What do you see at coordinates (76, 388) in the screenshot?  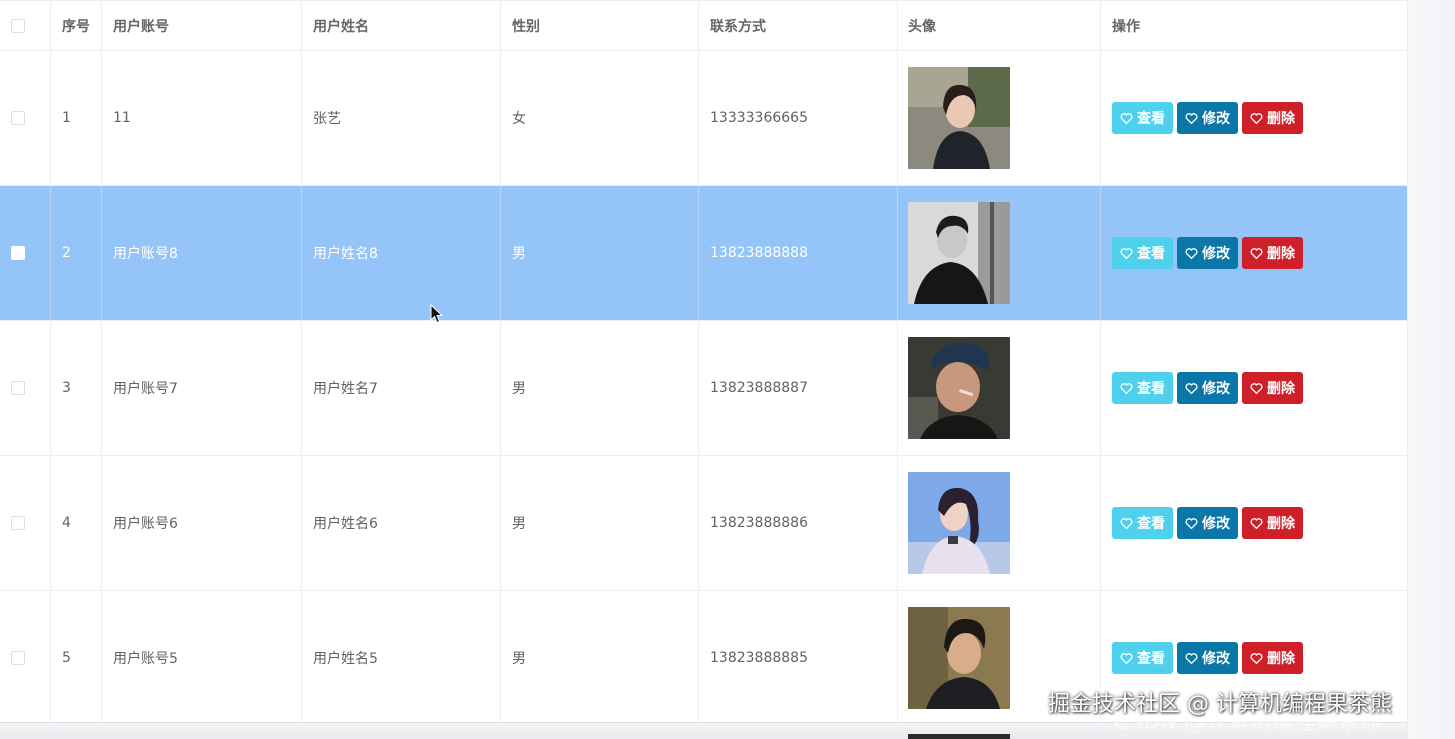 I see `row-index: 3` at bounding box center [76, 388].